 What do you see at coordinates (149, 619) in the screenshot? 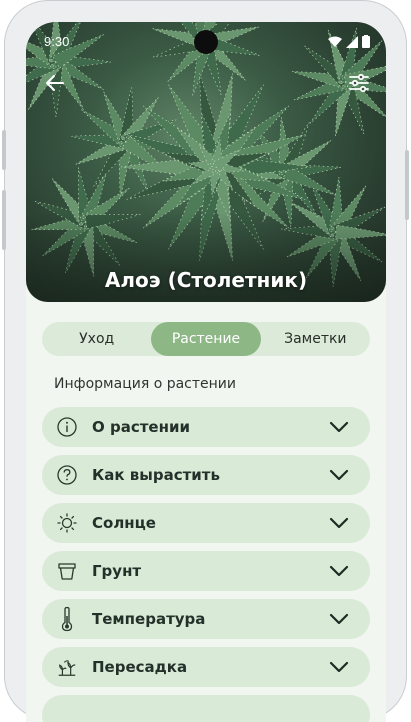
I see `accordion-label: Температура` at bounding box center [149, 619].